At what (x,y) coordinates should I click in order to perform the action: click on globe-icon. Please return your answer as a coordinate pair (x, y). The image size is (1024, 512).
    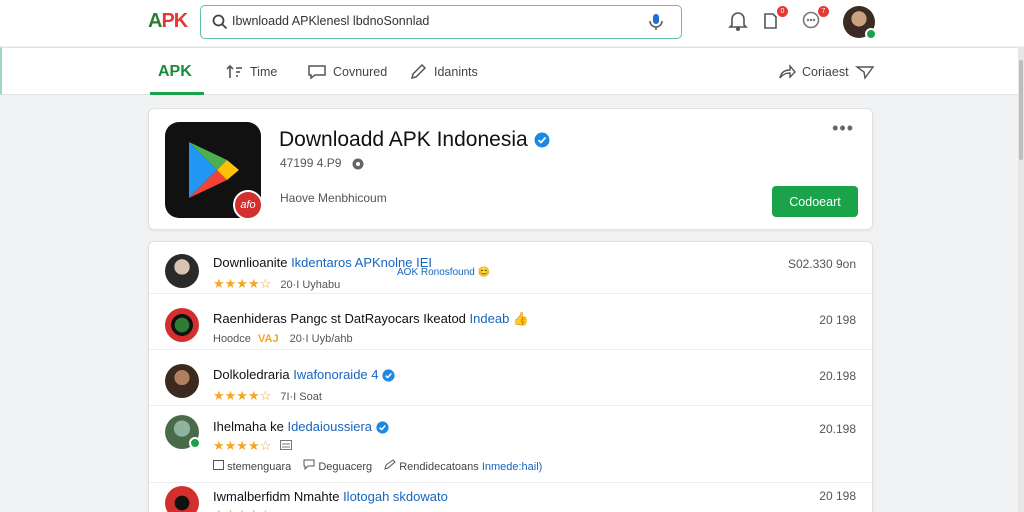
    Looking at the image, I should click on (358, 164).